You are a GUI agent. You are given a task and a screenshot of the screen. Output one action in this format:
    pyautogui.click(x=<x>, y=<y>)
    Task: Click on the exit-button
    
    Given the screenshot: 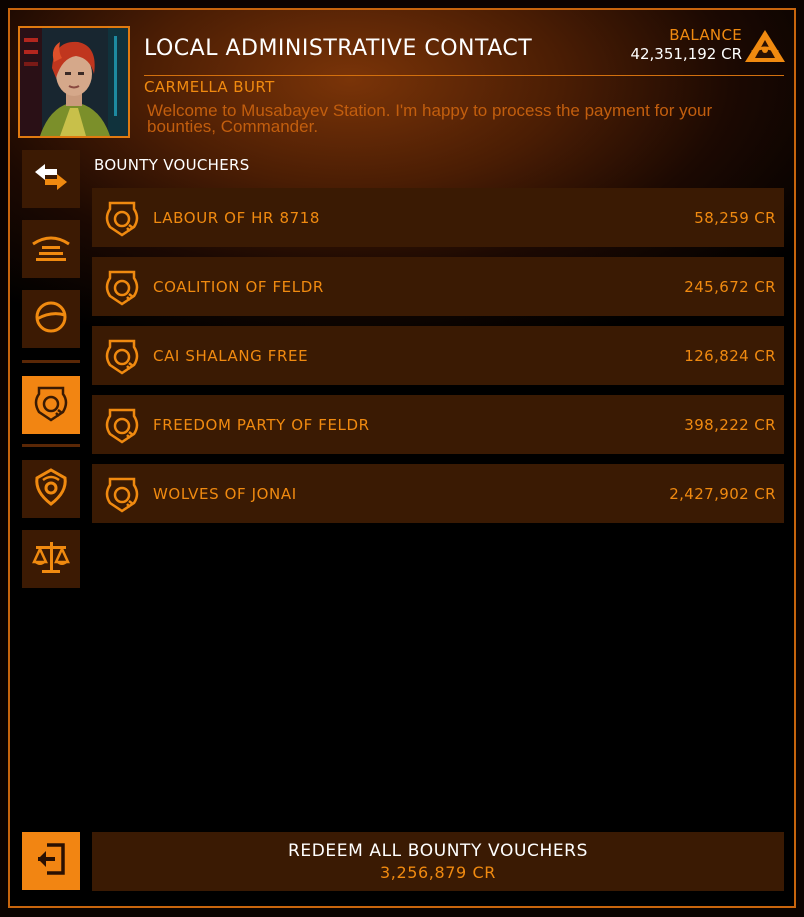 What is the action you would take?
    pyautogui.click(x=51, y=861)
    